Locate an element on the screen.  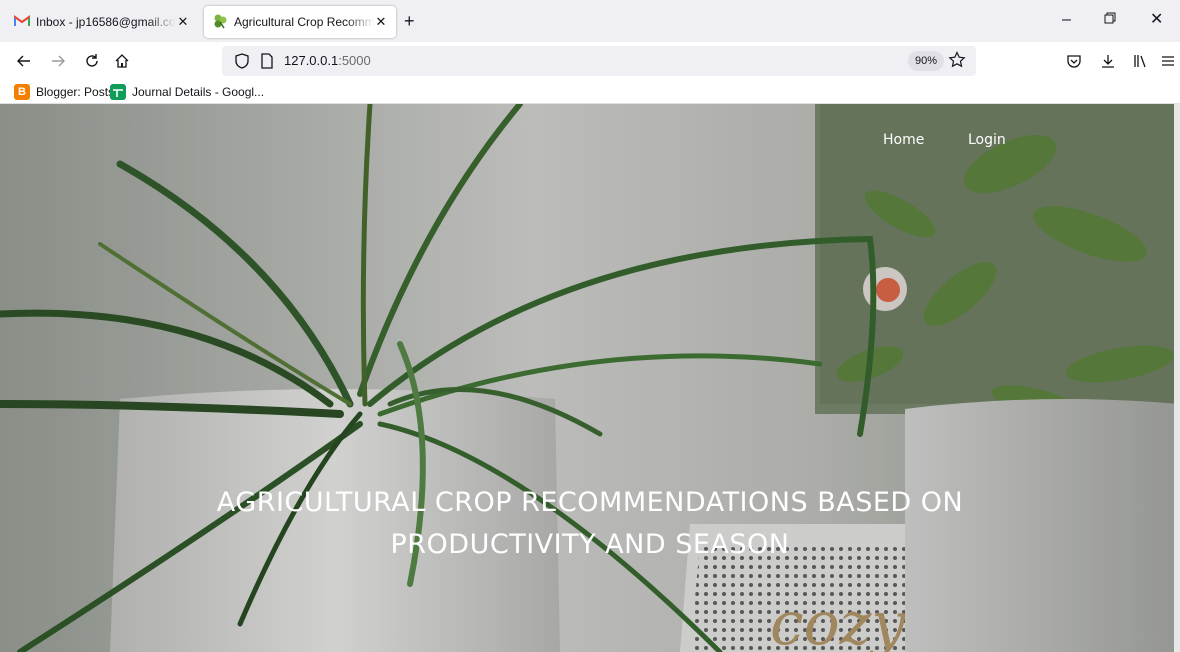
navigation-toolbar: 127.0.0.1:5000 90% is located at coordinates (590, 61).